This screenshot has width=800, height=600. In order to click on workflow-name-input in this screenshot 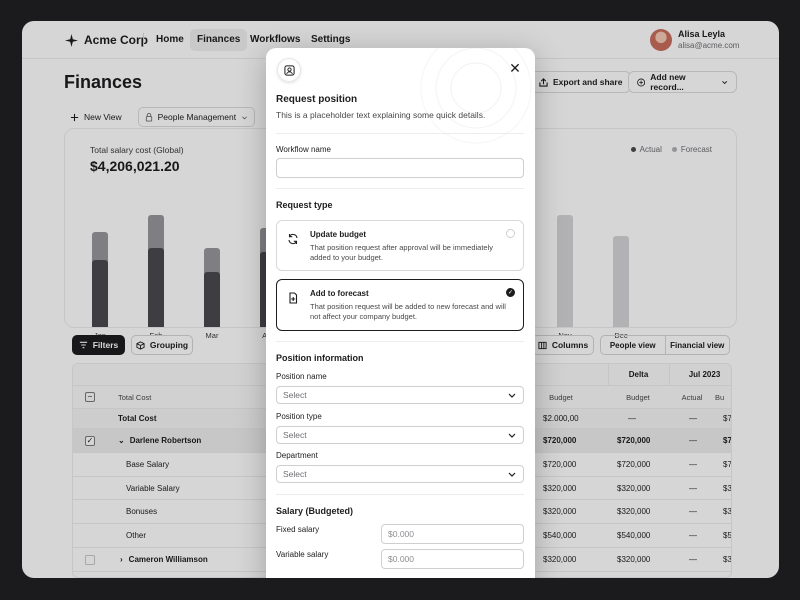, I will do `click(400, 168)`.